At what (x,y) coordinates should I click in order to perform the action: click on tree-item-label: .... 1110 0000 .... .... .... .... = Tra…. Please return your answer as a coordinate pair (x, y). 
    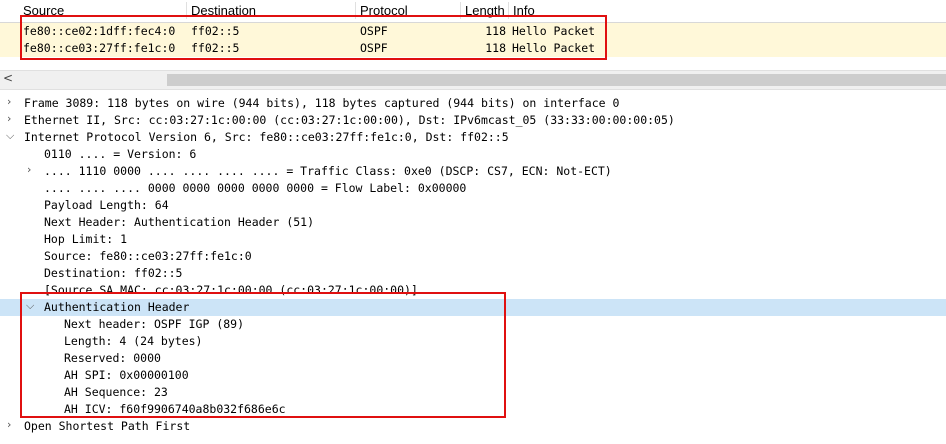
    Looking at the image, I should click on (328, 171).